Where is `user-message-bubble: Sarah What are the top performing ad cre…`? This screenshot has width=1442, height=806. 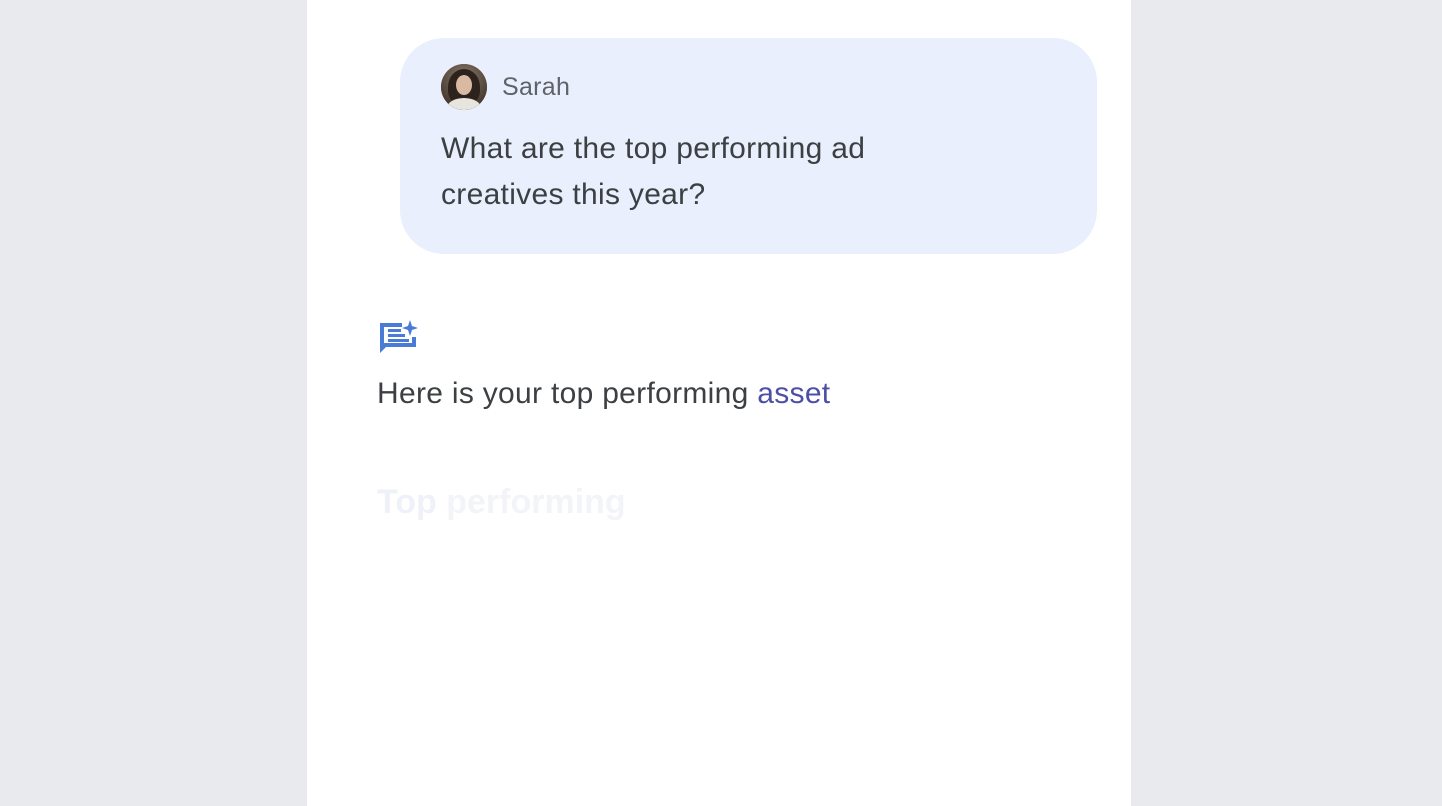 user-message-bubble: Sarah What are the top performing ad cre… is located at coordinates (748, 146).